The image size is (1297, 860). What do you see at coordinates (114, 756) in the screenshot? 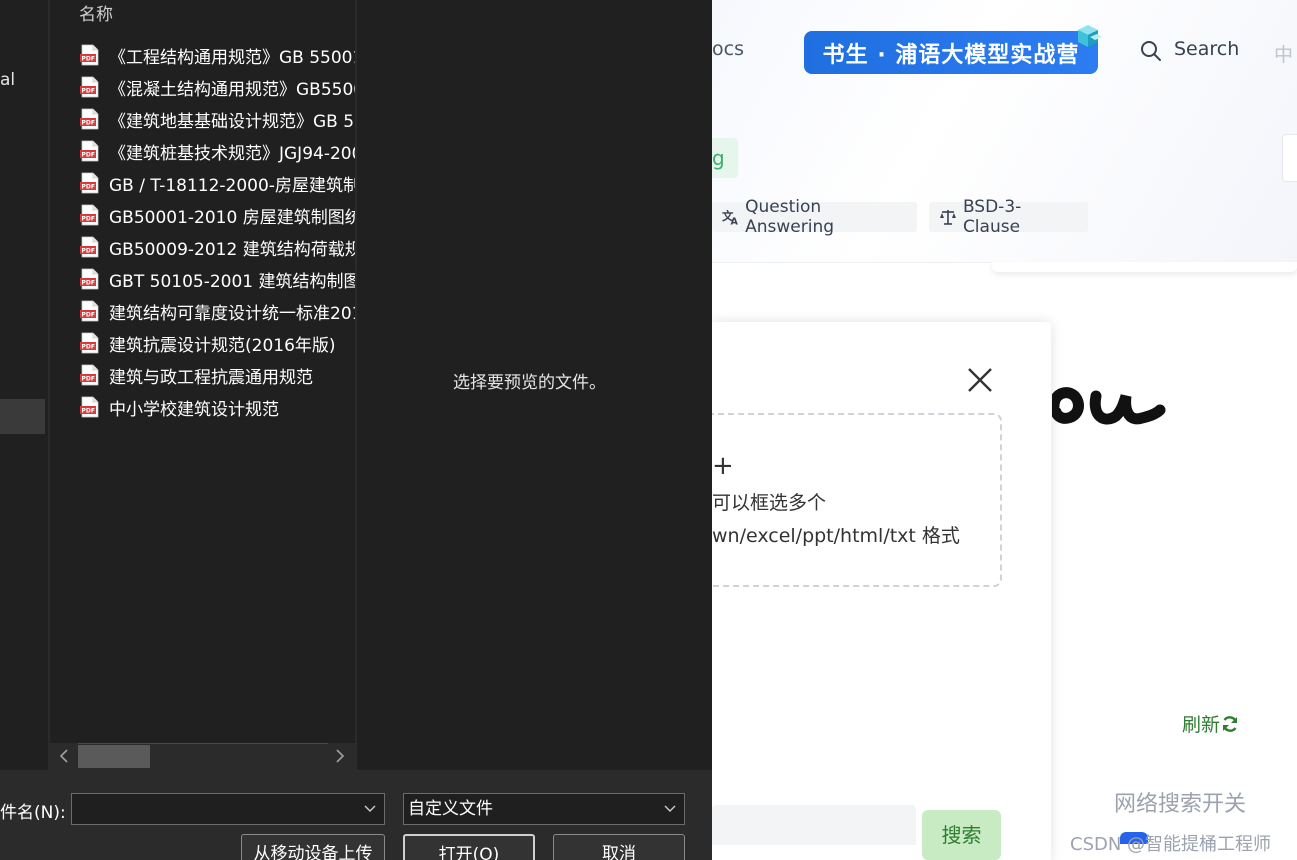
I see `scrollbar-thumb` at bounding box center [114, 756].